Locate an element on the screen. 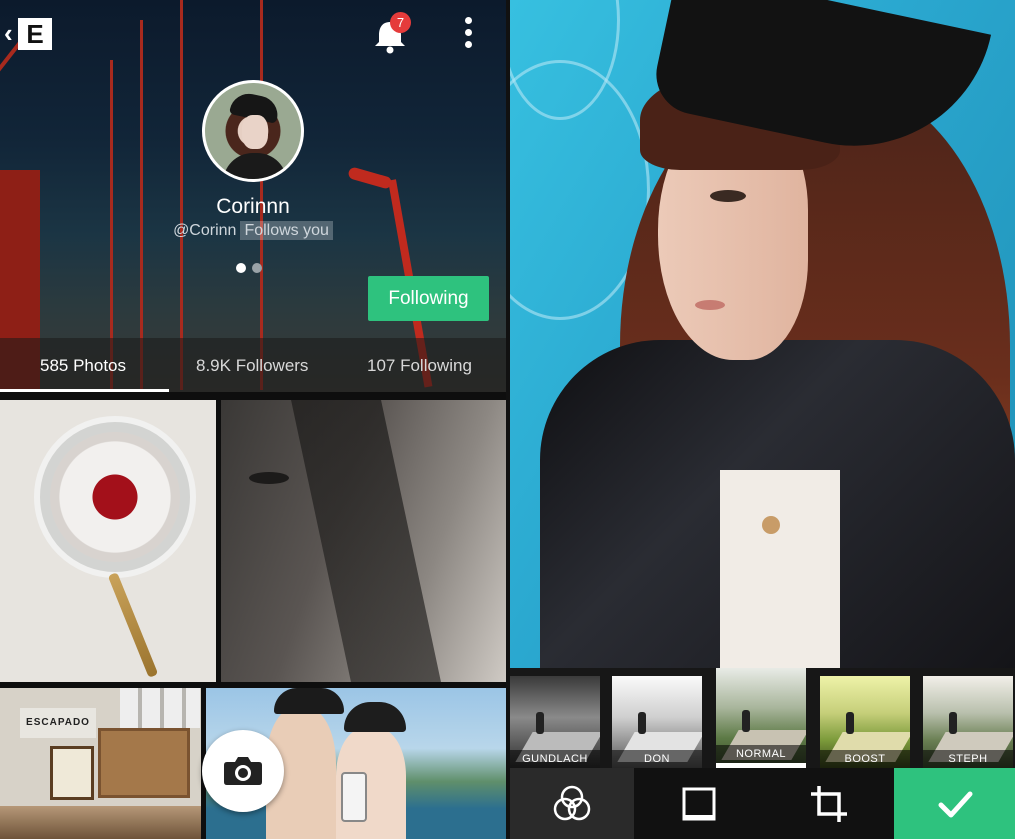  eyeem-logo-icon: E is located at coordinates (35, 34).